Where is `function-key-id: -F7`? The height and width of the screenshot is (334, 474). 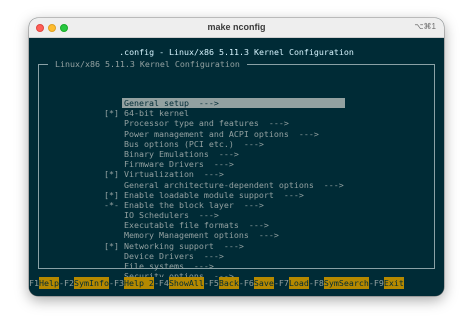
function-key-id: -F7 is located at coordinates (281, 283).